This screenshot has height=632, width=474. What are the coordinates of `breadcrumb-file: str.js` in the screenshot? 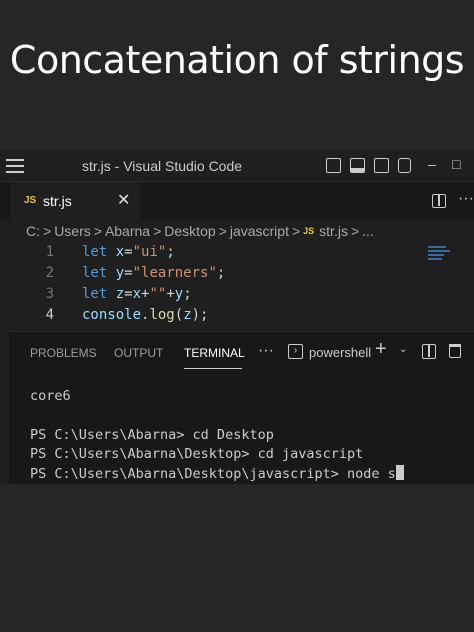 It's located at (333, 231).